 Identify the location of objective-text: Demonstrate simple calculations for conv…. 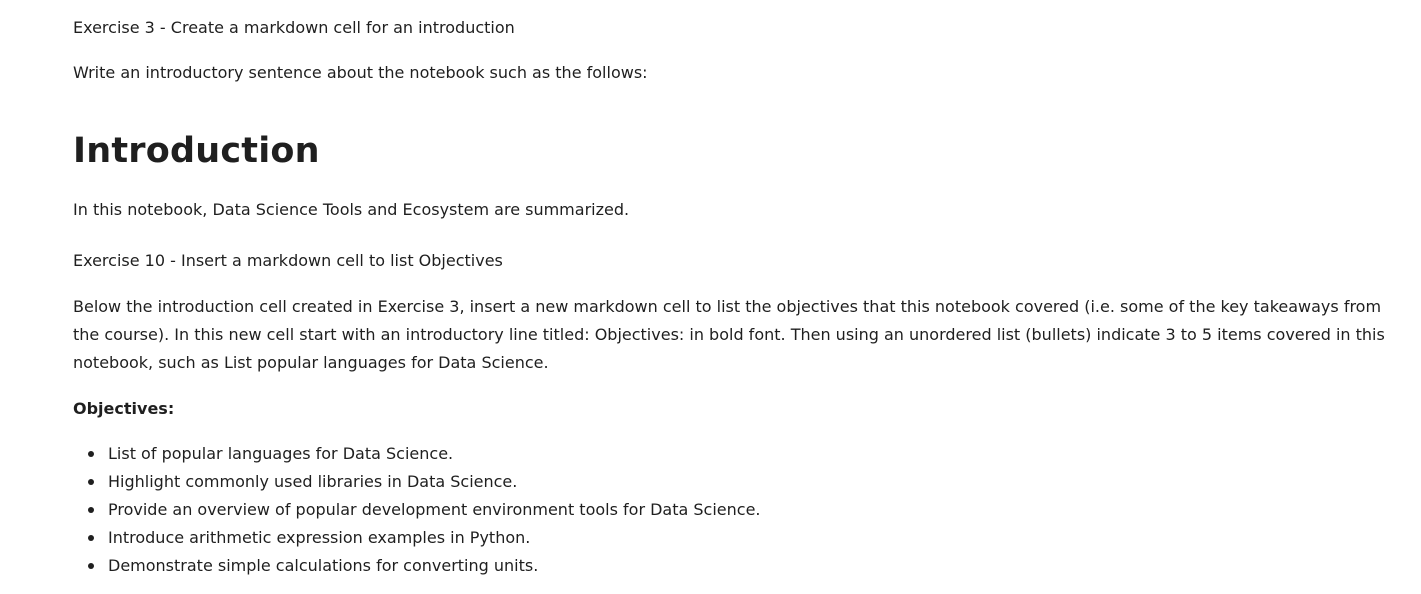
(323, 565).